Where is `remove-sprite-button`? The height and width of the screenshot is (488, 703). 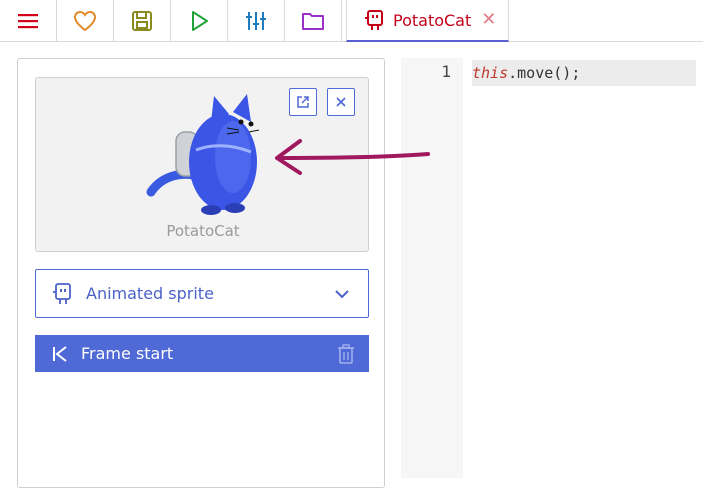
remove-sprite-button is located at coordinates (341, 102).